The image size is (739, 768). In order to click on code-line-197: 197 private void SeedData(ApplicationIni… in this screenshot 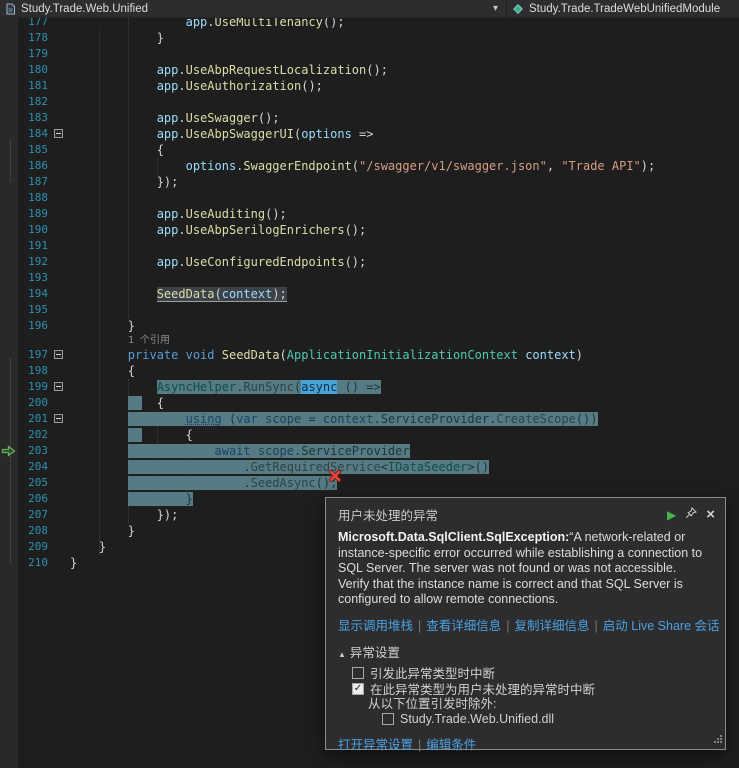, I will do `click(369, 355)`.